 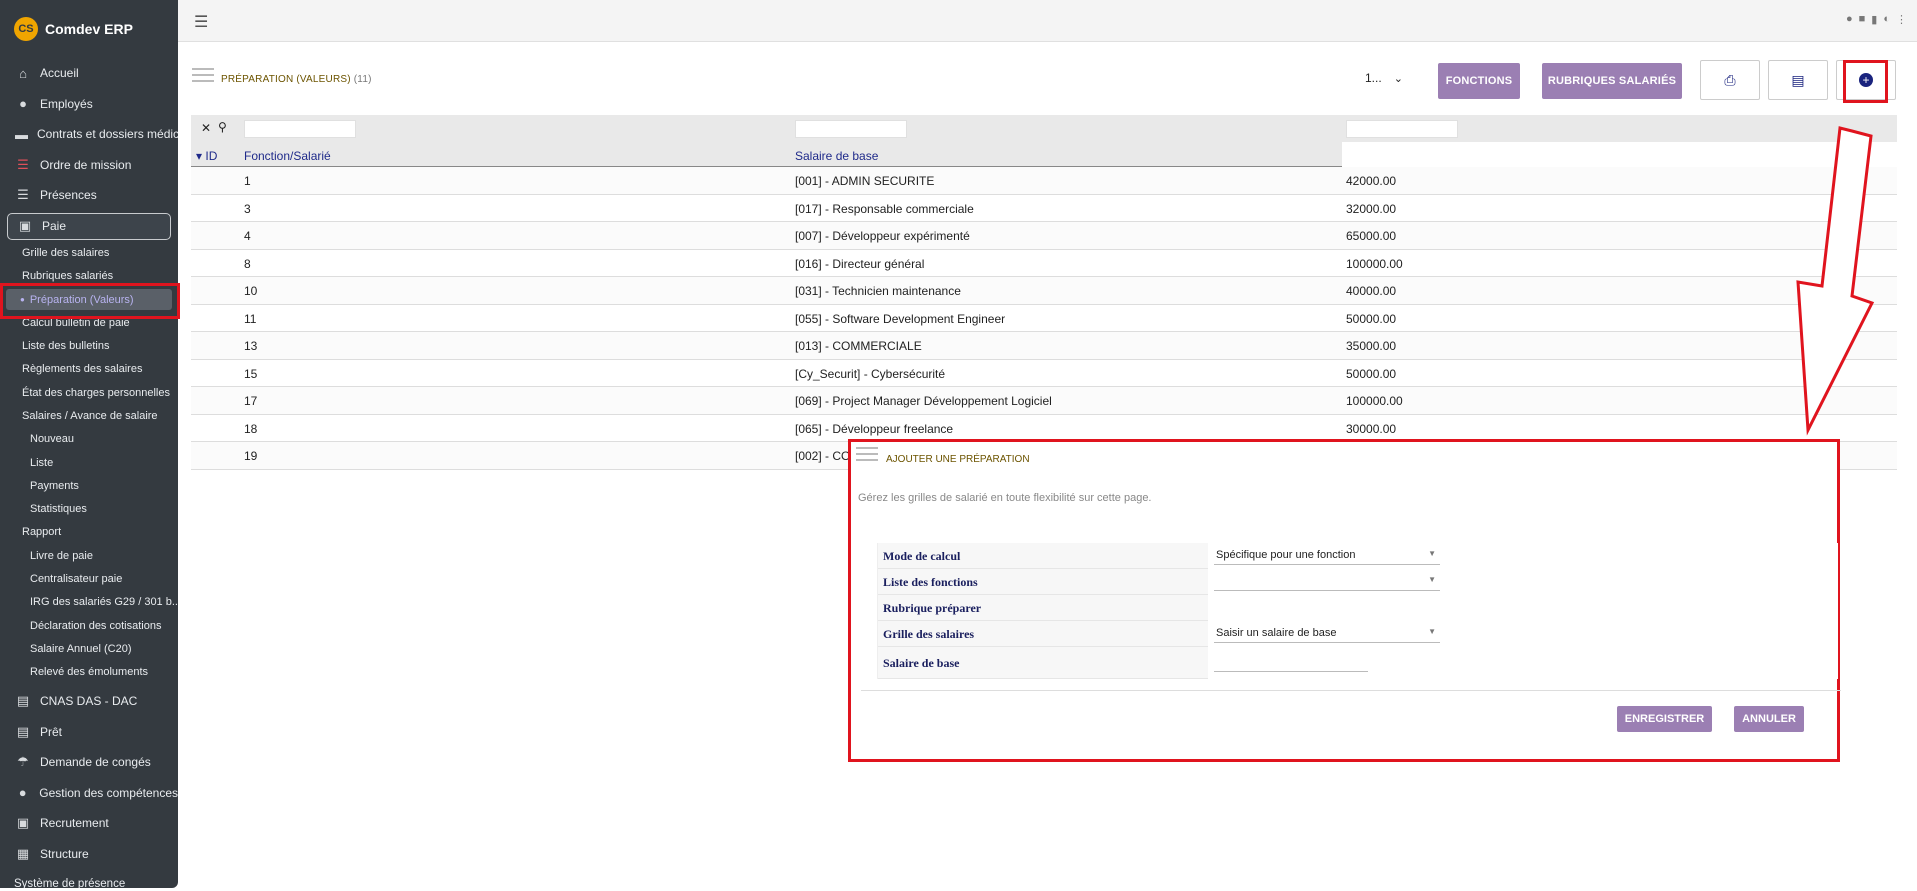 I want to click on building-icon: ▦, so click(x=23, y=853).